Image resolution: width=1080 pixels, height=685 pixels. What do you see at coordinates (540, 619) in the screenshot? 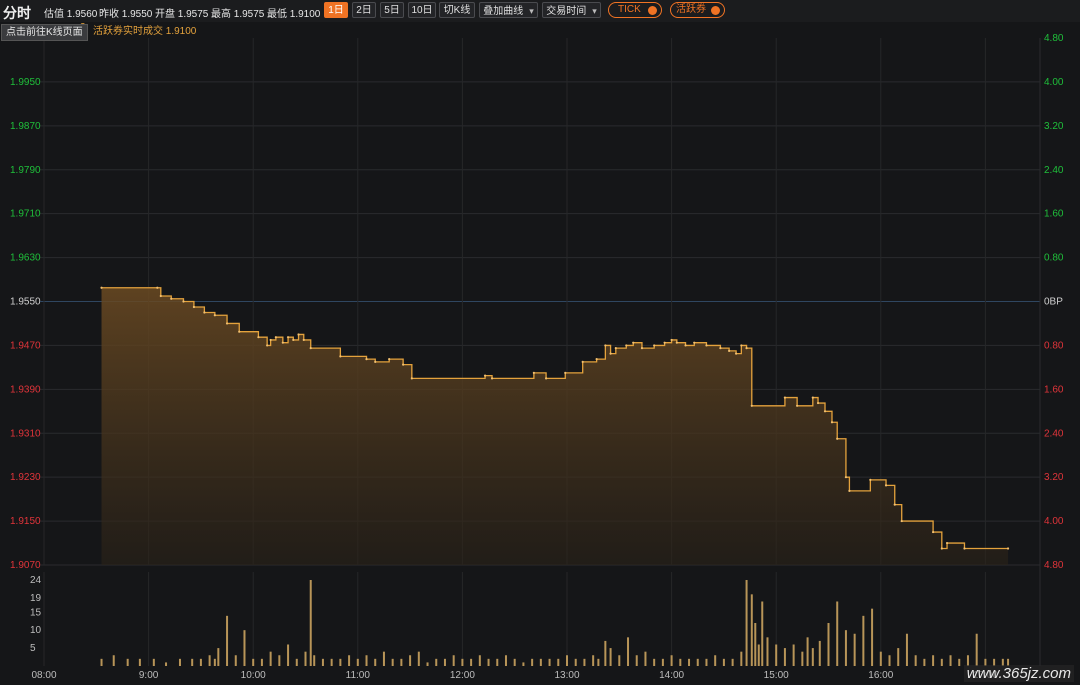
I see `volume-panel` at bounding box center [540, 619].